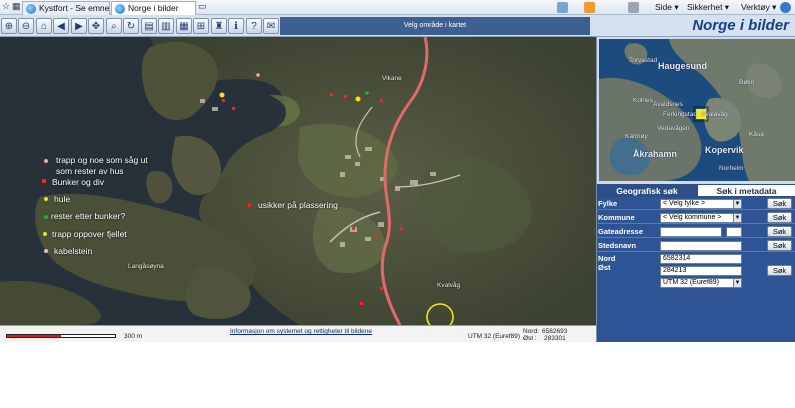 The image size is (795, 408). I want to click on legend-marker-kabelstein, so click(46, 251).